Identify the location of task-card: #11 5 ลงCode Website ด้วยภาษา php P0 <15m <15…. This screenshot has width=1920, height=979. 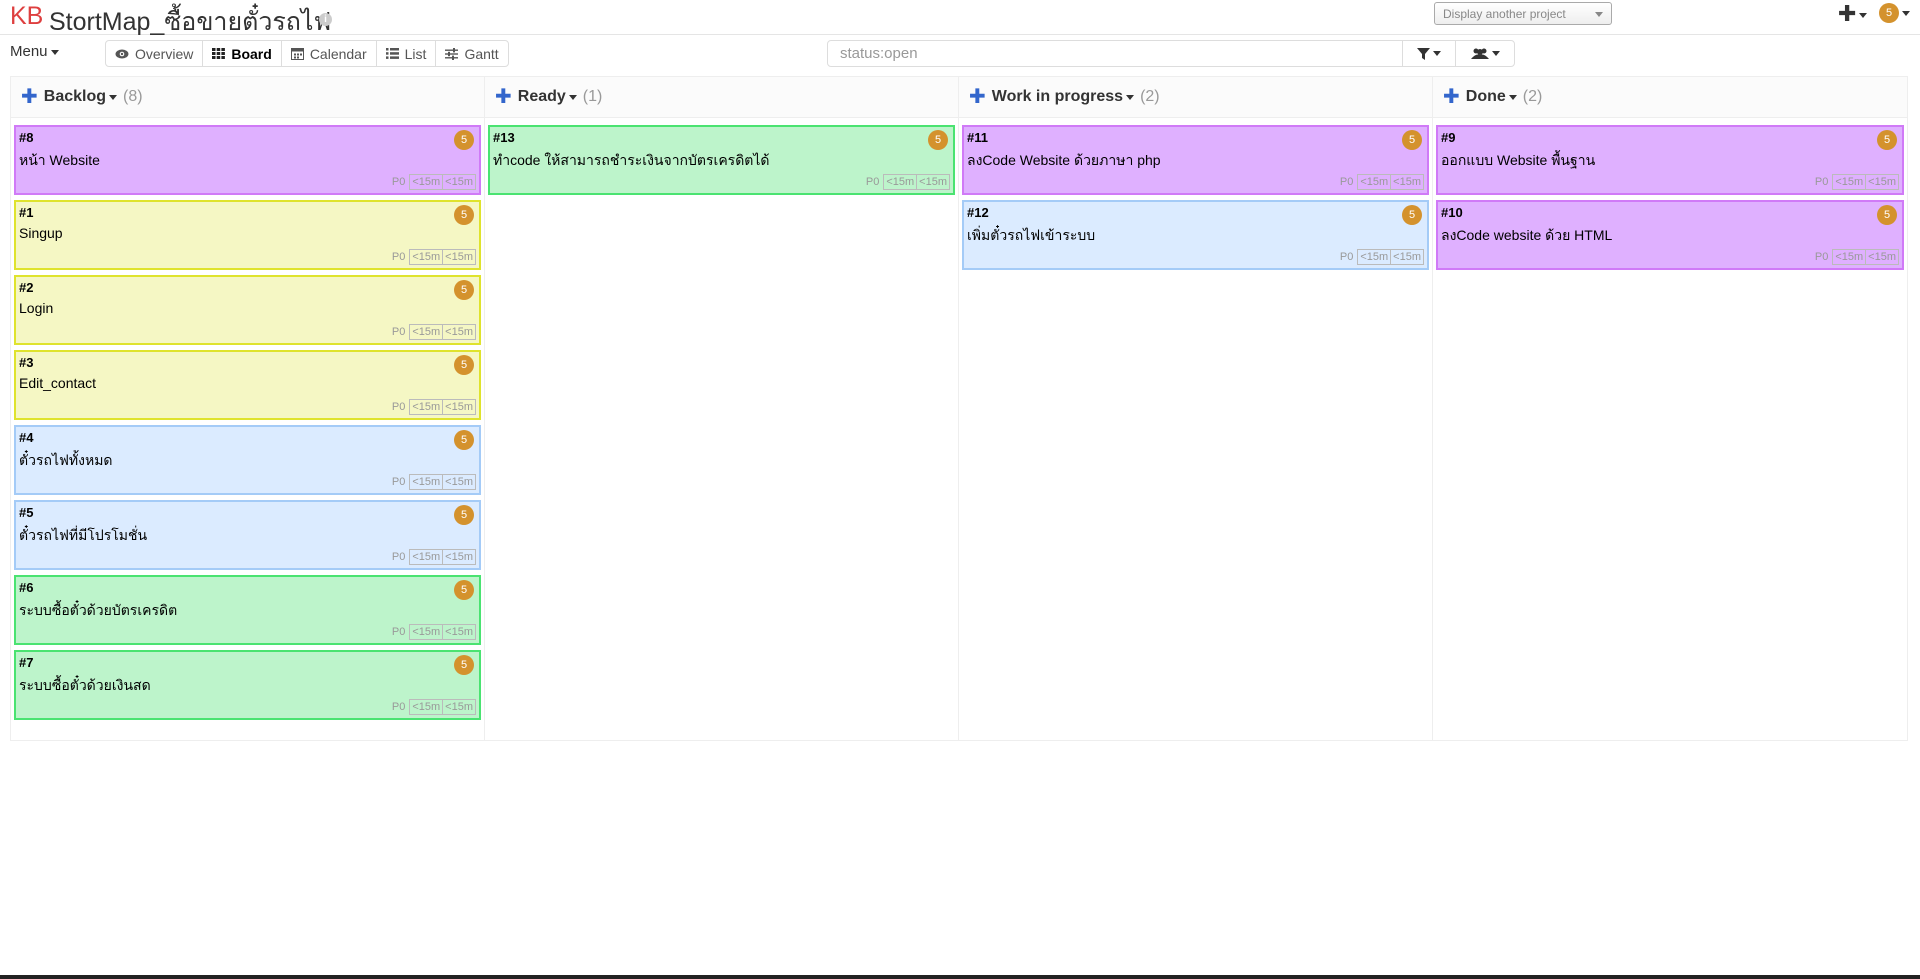
(1195, 160).